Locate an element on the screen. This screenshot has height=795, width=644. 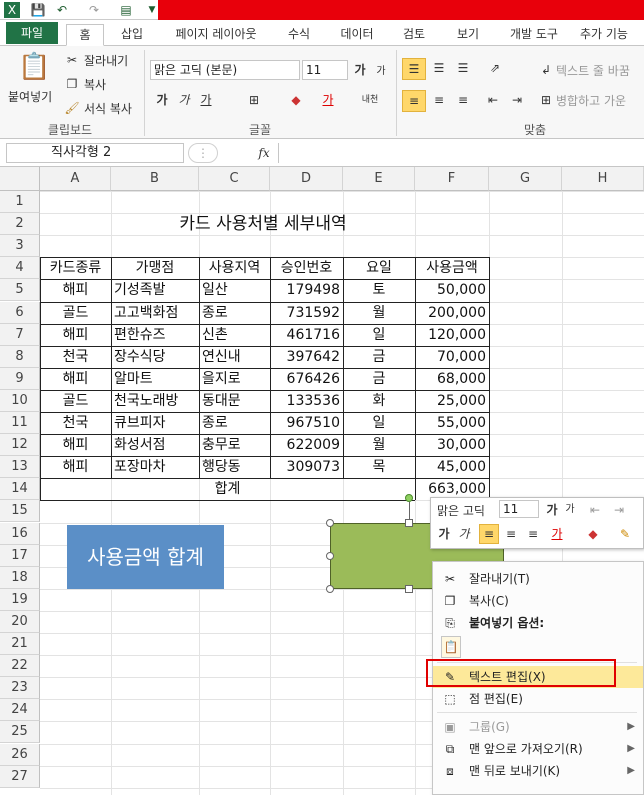
tab-data: 데이터 is located at coordinates (357, 35).